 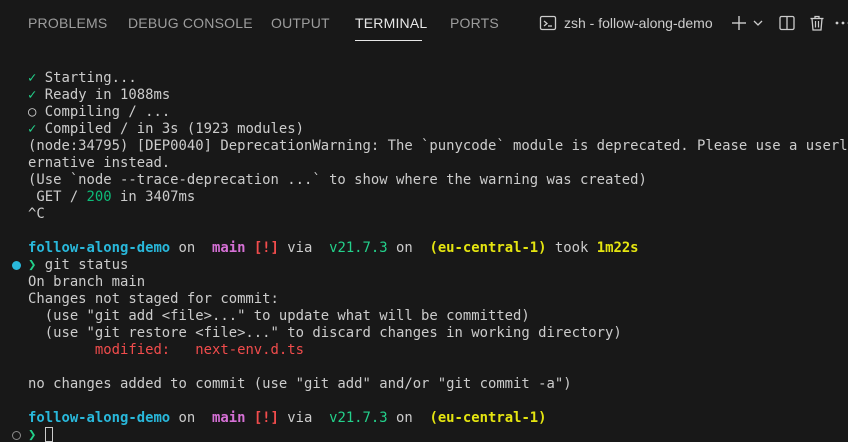 I want to click on more-actions-button, so click(x=841, y=23).